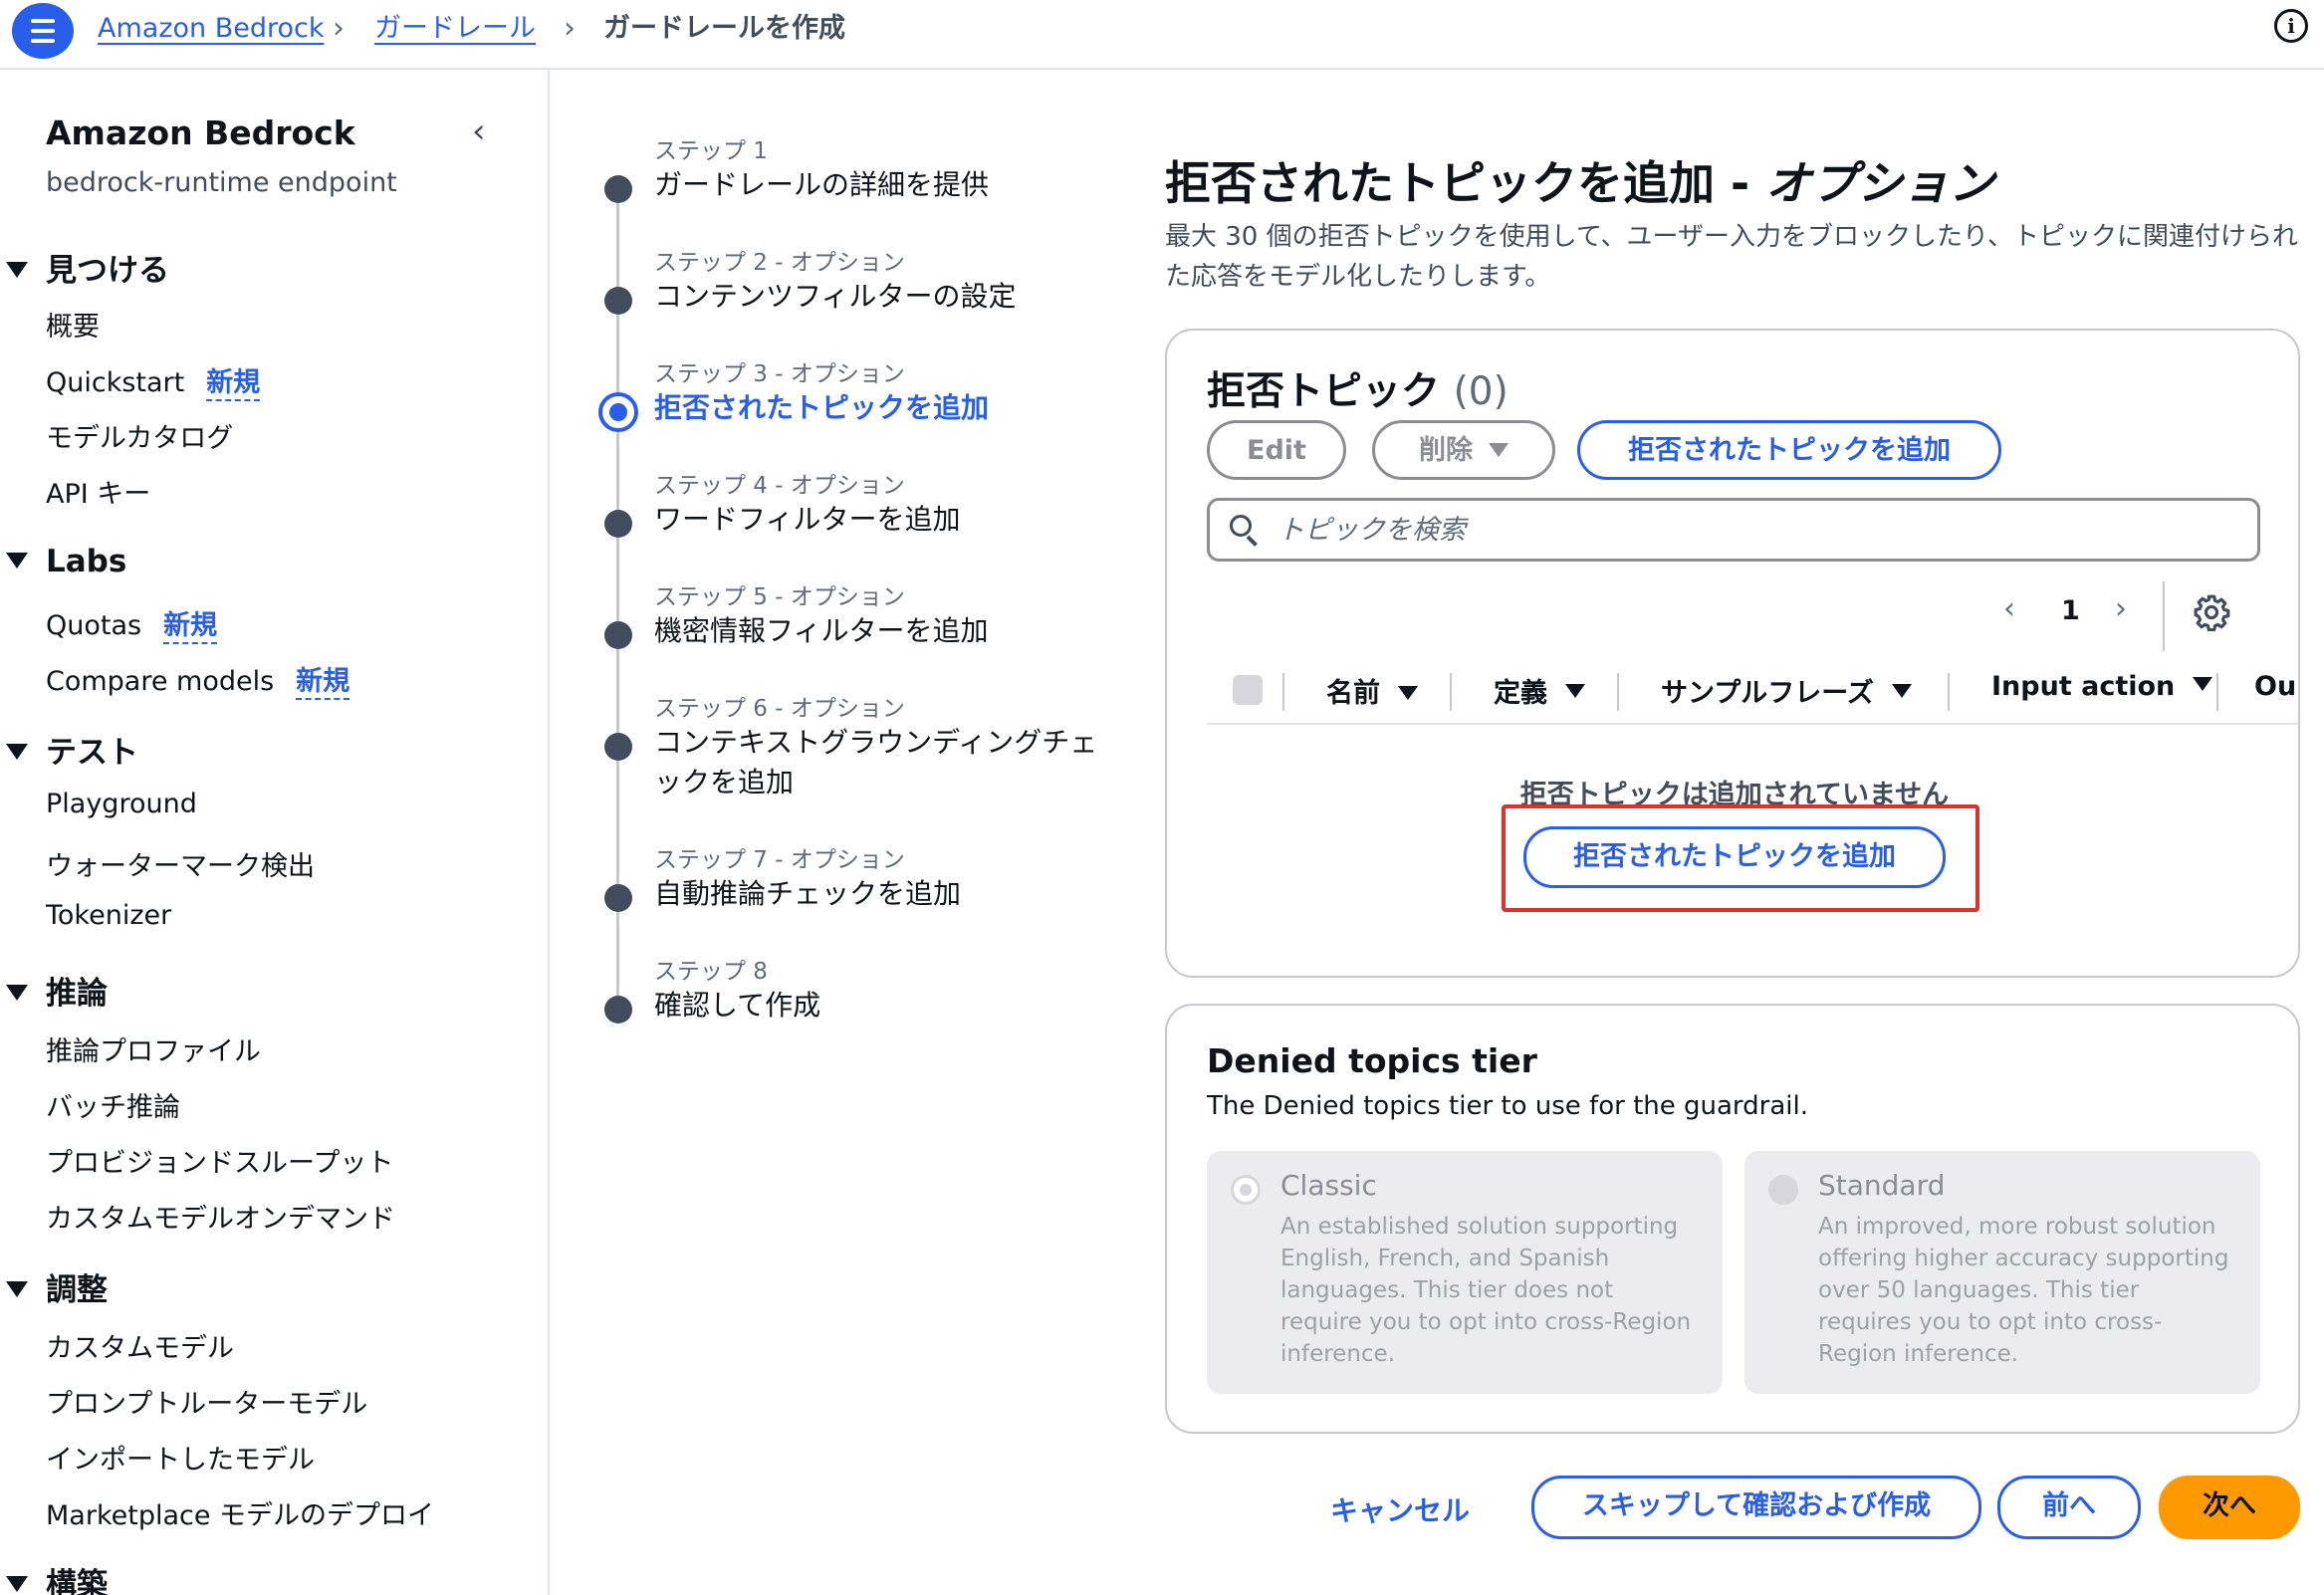  I want to click on edit-button: Edit, so click(1276, 450).